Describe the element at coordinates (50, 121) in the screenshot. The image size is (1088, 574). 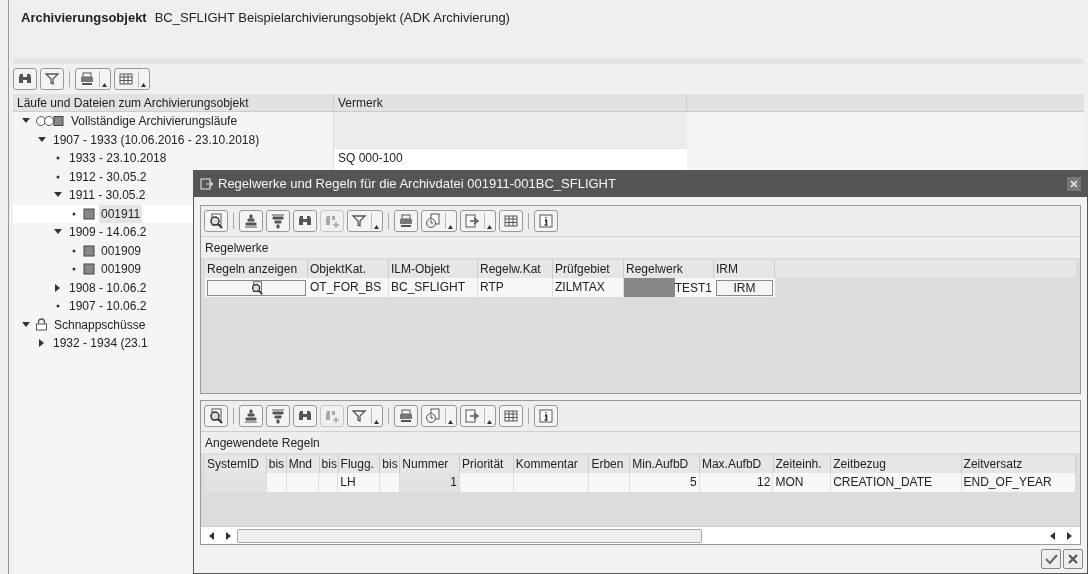
I see `circles-square-icon` at that location.